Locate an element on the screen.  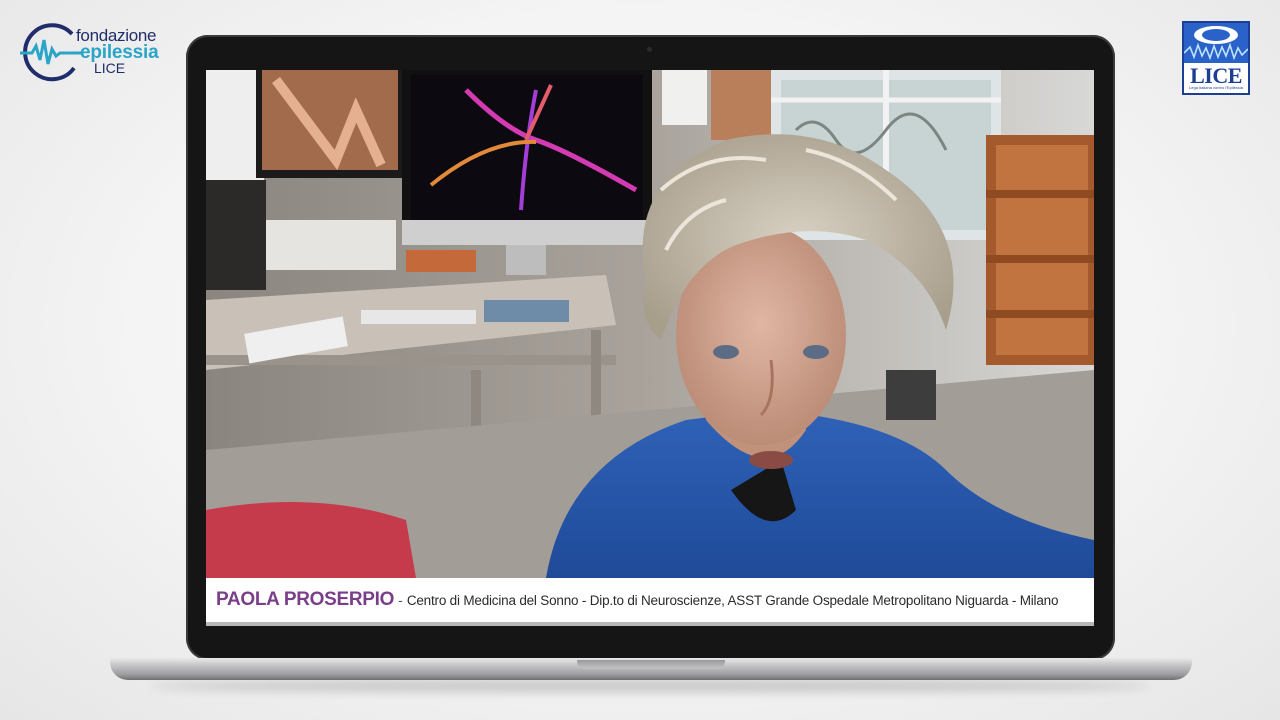
laptop-notch is located at coordinates (651, 664).